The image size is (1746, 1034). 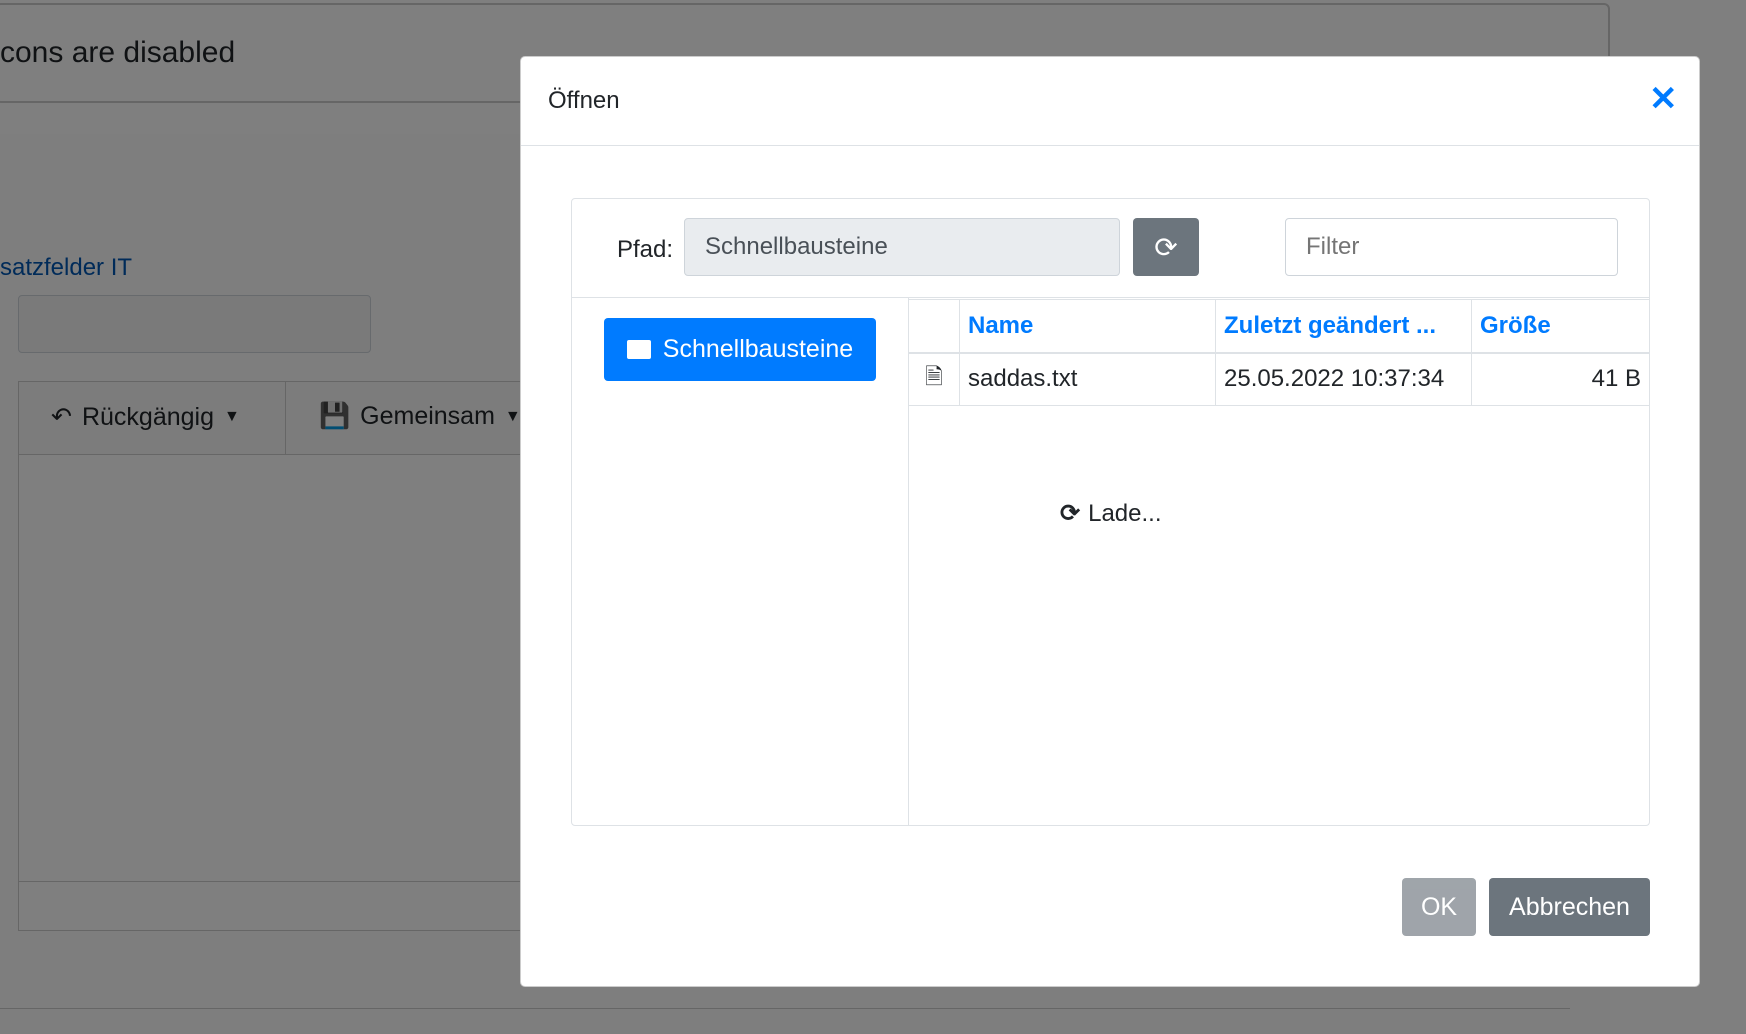 What do you see at coordinates (1439, 907) in the screenshot?
I see `ok-button: OK` at bounding box center [1439, 907].